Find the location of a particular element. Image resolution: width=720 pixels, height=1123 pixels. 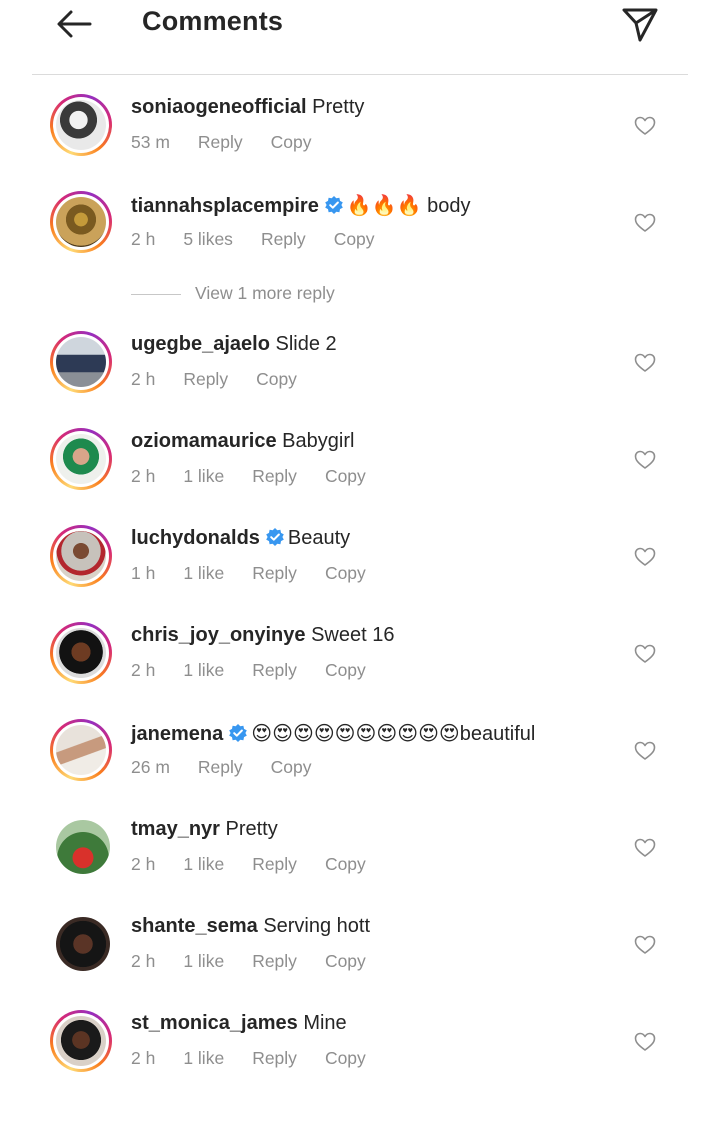

comment-body: janemena 😍😍😍😍😍😍😍😍😍😍beautiful is located at coordinates (333, 733).